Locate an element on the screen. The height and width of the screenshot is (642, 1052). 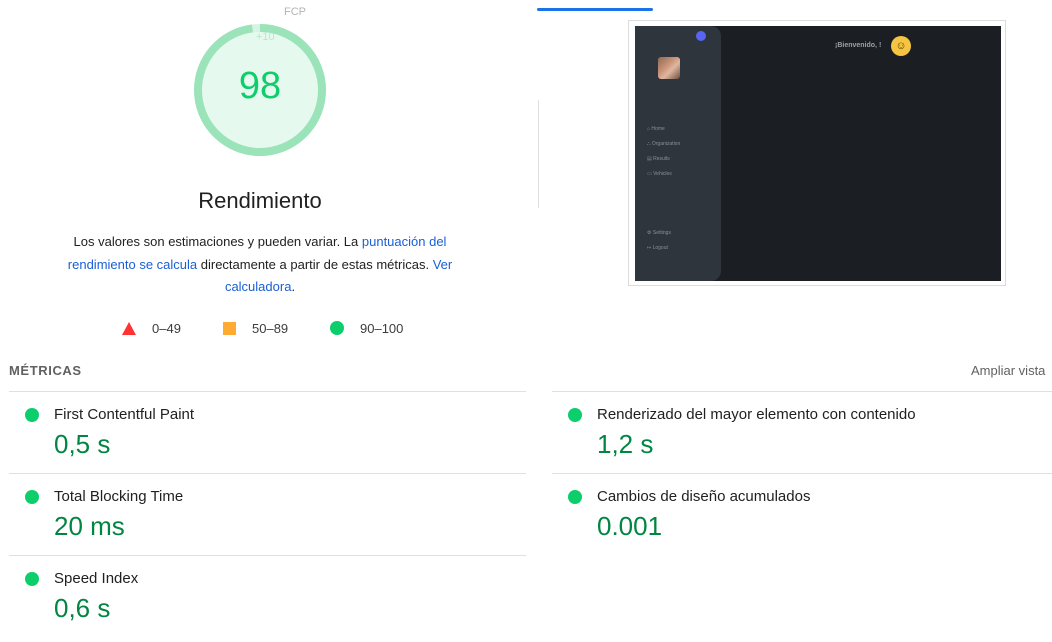
metric-speed-index: Speed Index 0,6 s is located at coordinates (267, 603).